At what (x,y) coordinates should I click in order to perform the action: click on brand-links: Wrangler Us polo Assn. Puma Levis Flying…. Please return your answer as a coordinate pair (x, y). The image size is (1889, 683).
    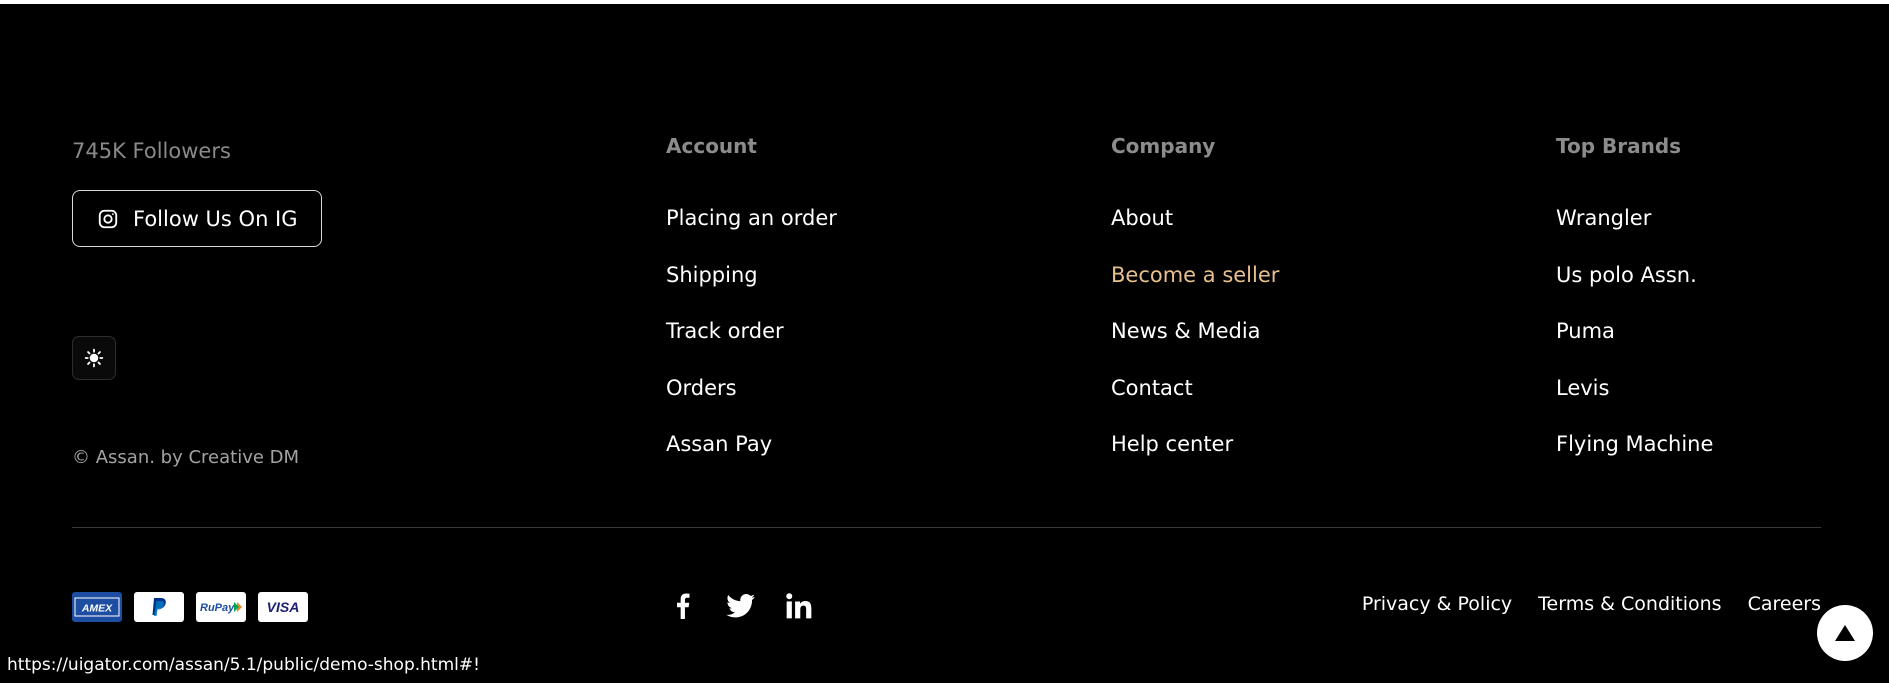
    Looking at the image, I should click on (1634, 347).